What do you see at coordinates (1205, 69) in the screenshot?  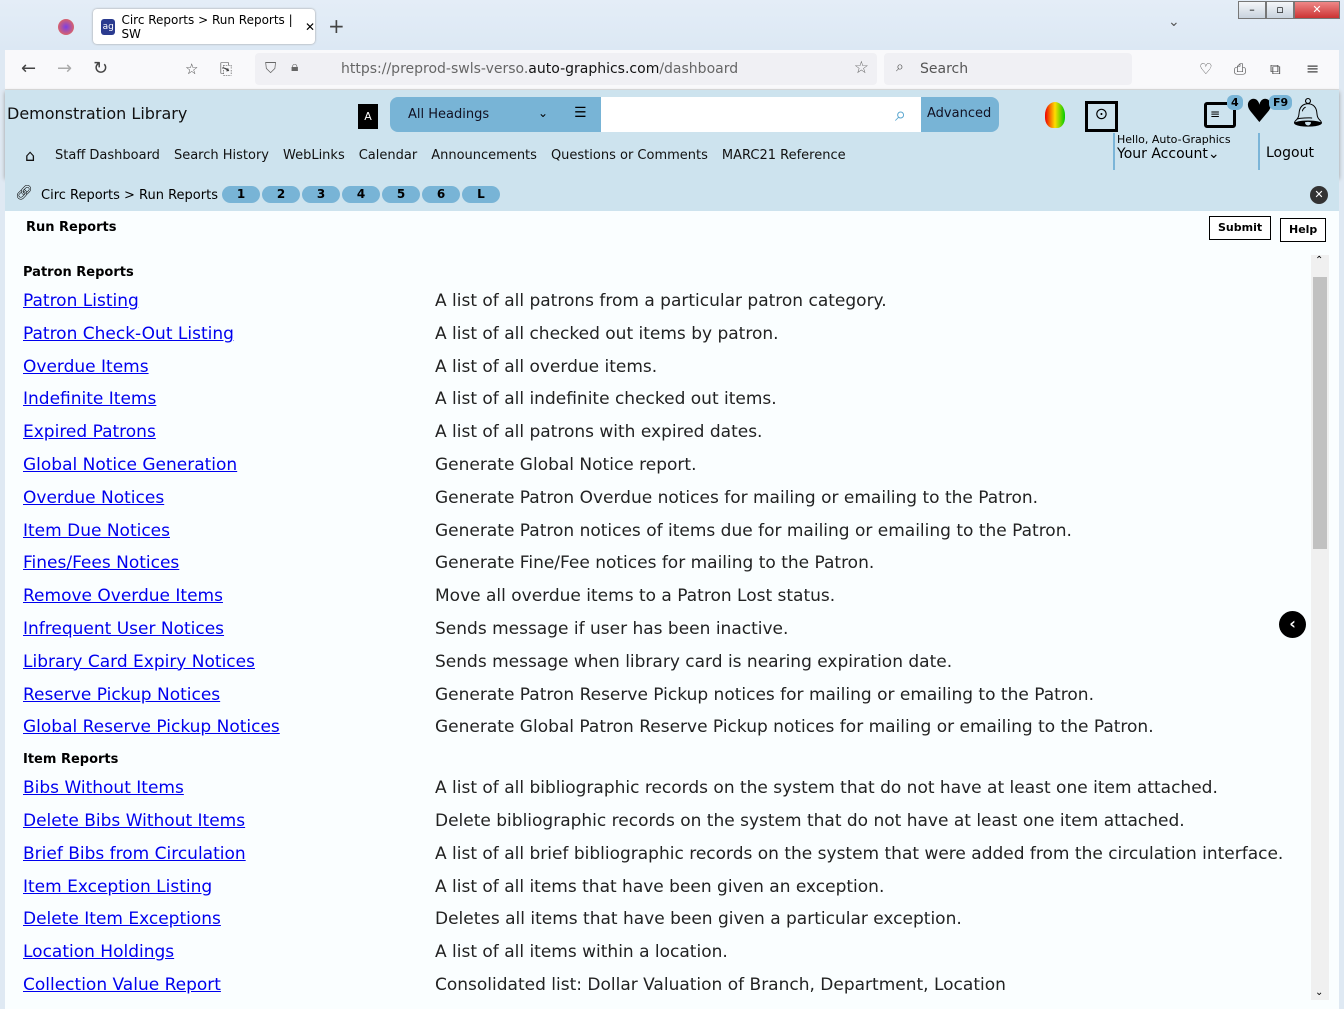 I see `pocket-icon: ♡` at bounding box center [1205, 69].